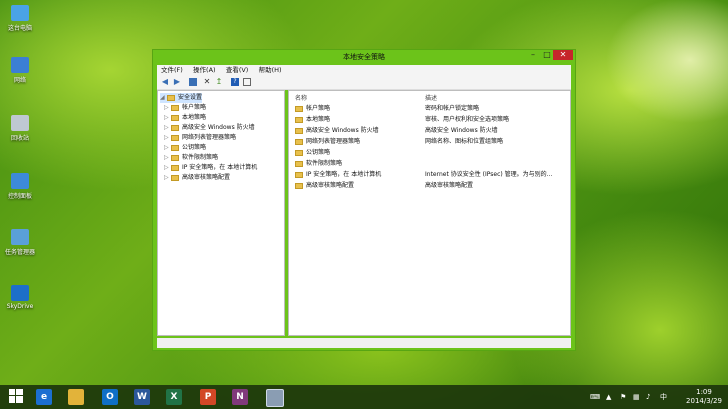 Image resolution: width=728 pixels, height=409 pixels. What do you see at coordinates (464, 141) in the screenshot?
I see `list-item-description: 网络名称、图标和位置组策略` at bounding box center [464, 141].